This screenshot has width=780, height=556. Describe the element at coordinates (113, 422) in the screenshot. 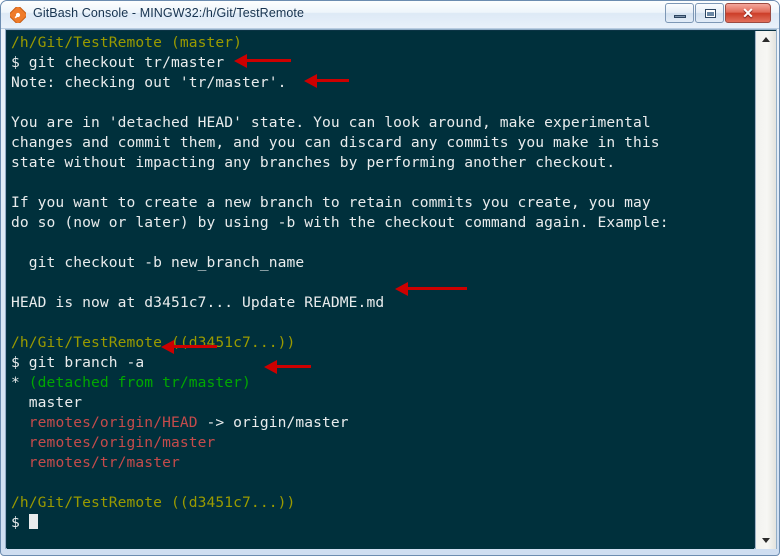

I see `terminal-text: remotes/origin/HEAD` at that location.